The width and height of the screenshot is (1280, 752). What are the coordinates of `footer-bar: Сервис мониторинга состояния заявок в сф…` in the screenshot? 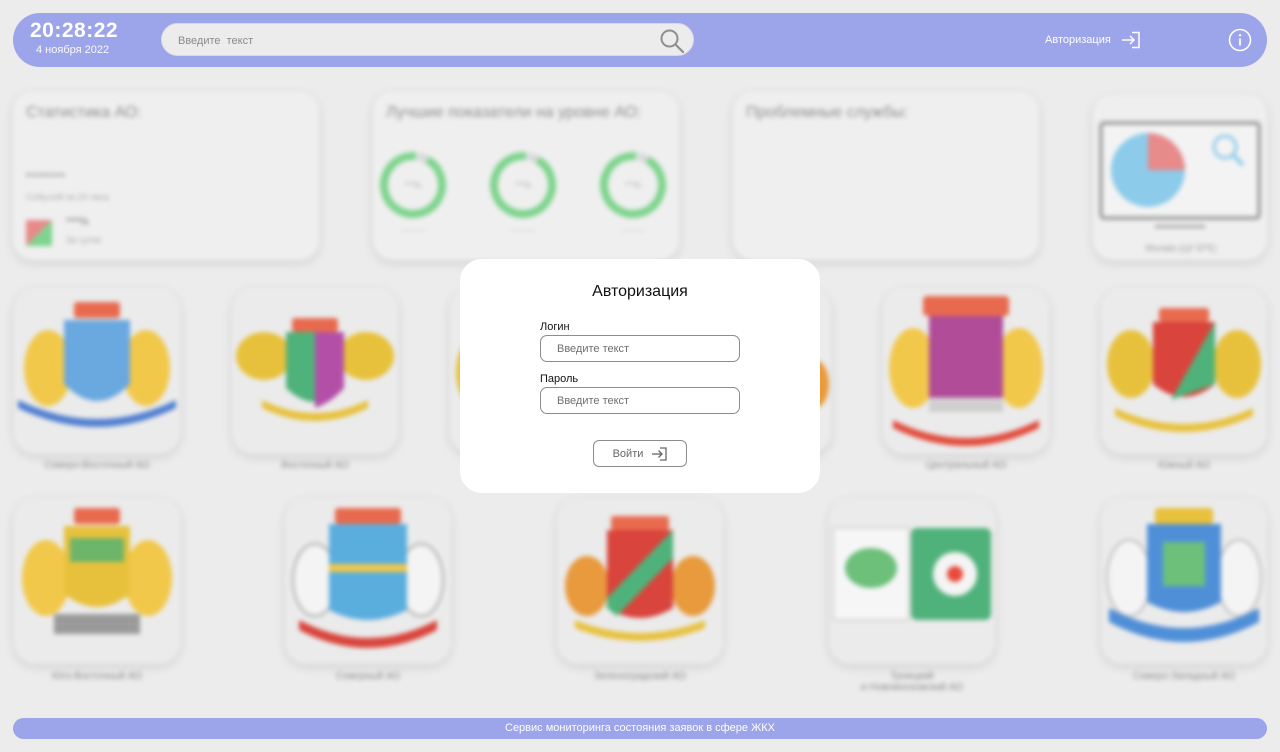 It's located at (640, 728).